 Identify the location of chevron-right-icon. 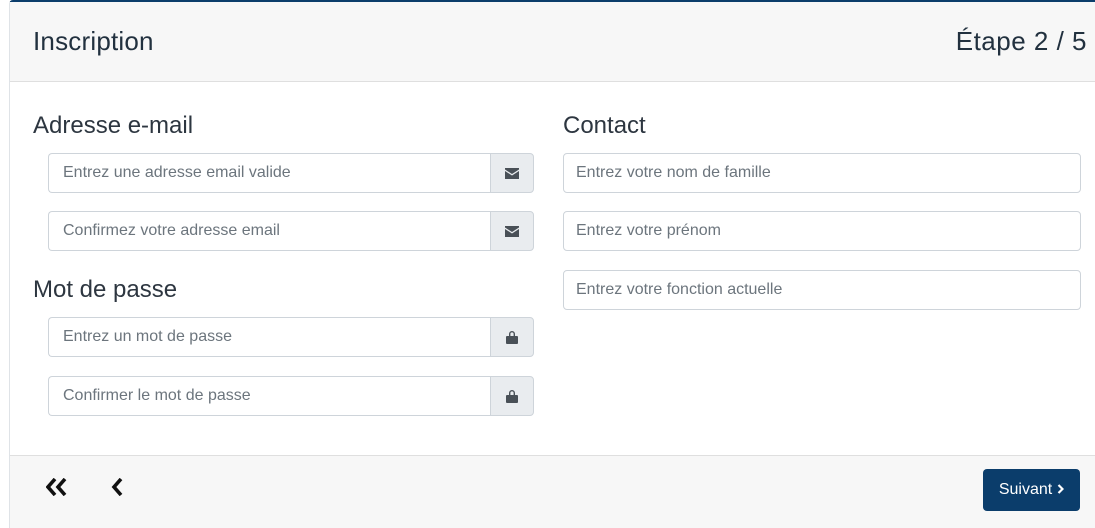
(1061, 490).